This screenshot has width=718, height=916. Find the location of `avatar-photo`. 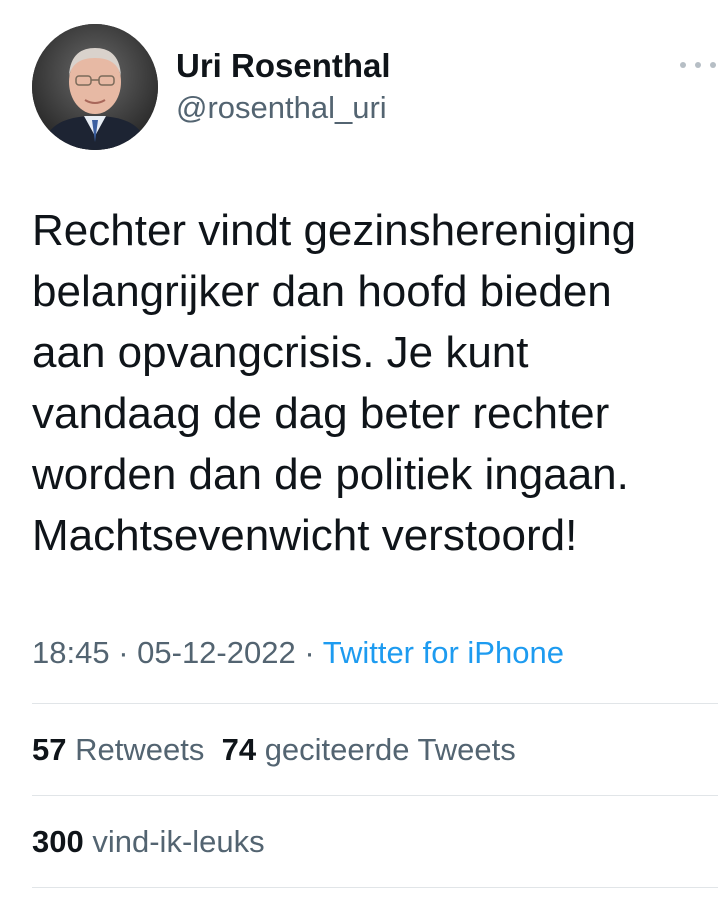

avatar-photo is located at coordinates (95, 87).